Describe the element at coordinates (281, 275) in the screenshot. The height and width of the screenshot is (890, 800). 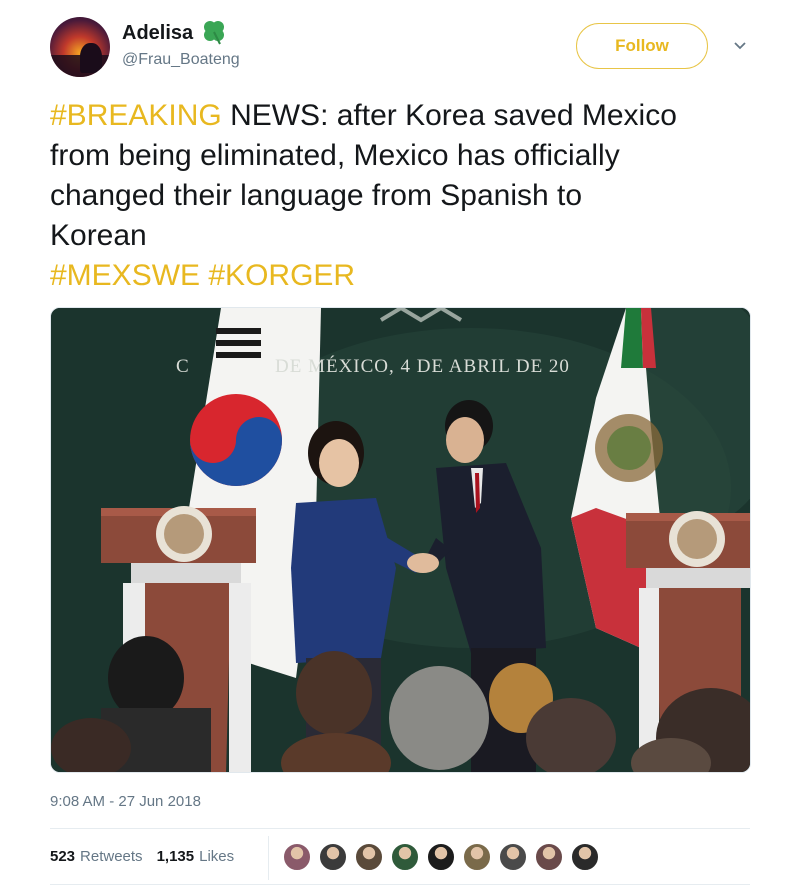
I see `hashtag-korger: #KORGER` at that location.